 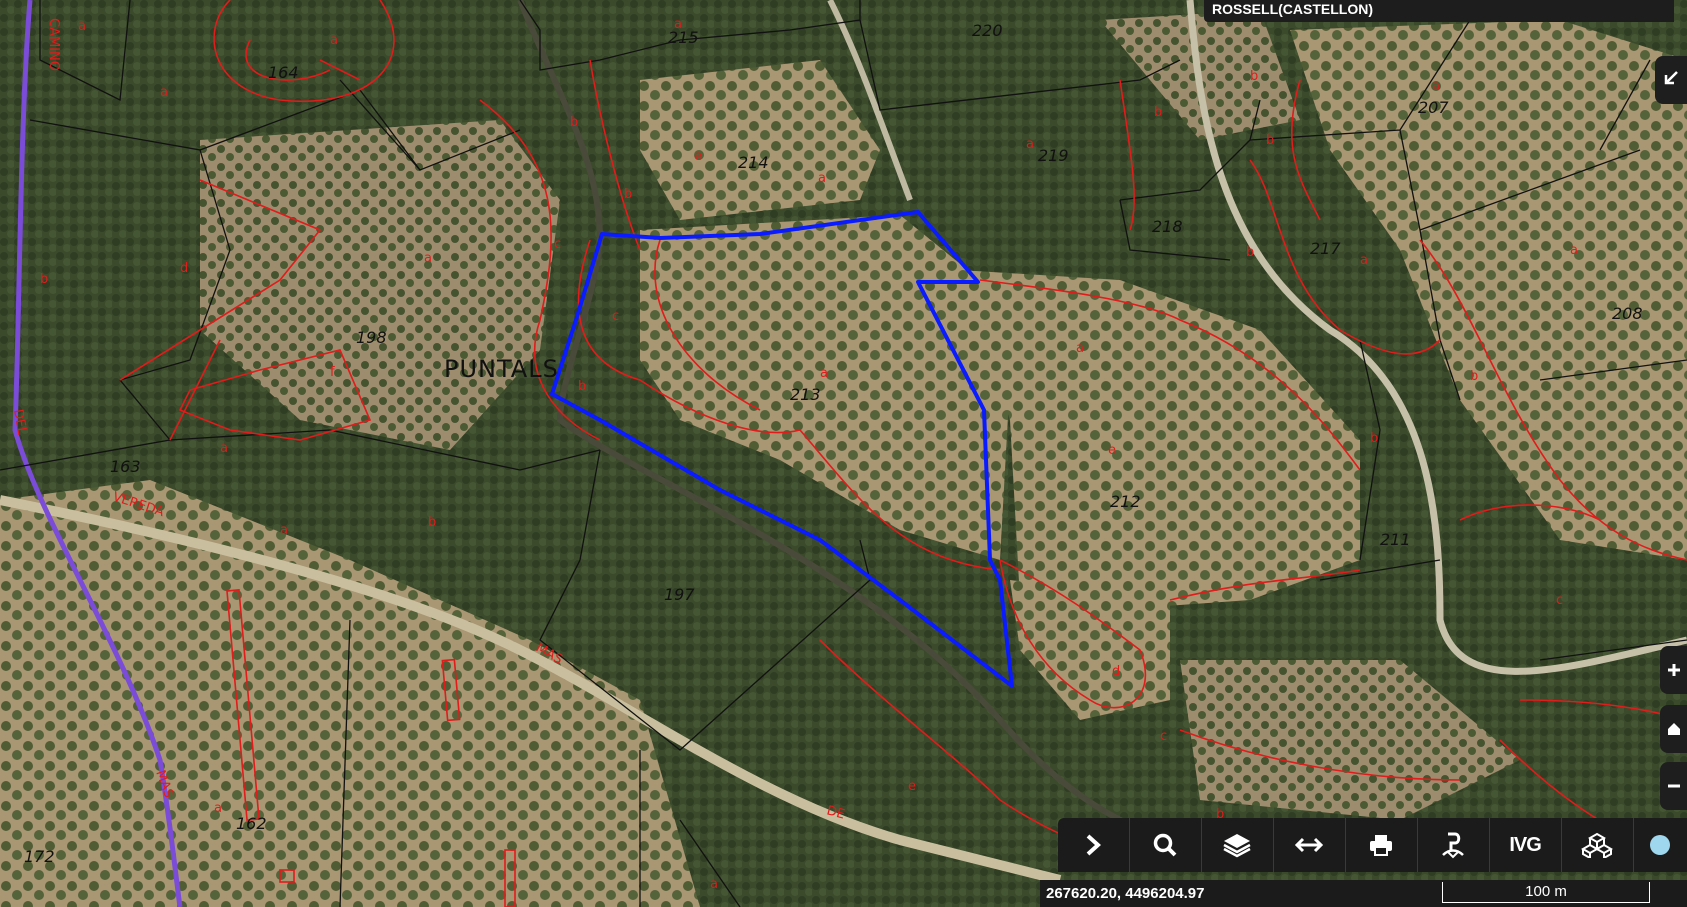 What do you see at coordinates (1053, 155) in the screenshot?
I see `parcel-label: 219` at bounding box center [1053, 155].